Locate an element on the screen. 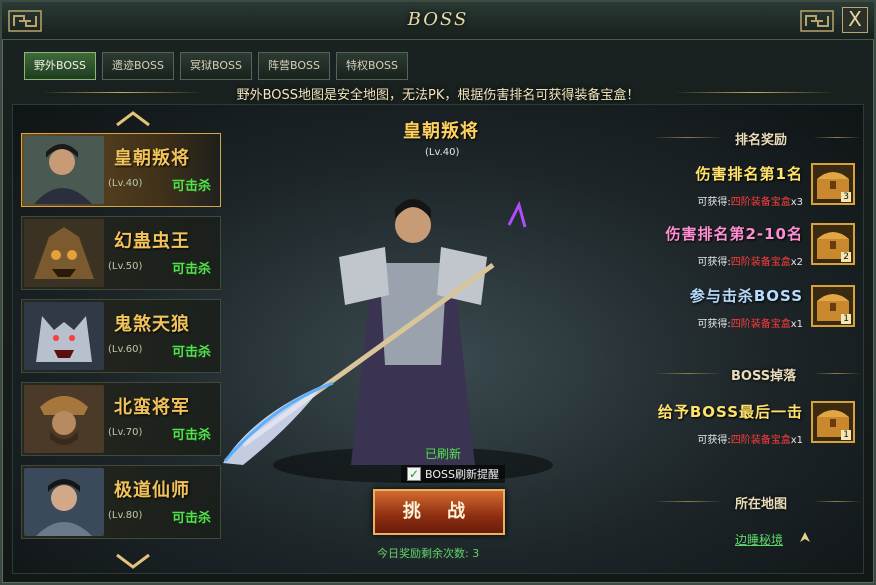 This screenshot has height=585, width=876. rank-reward-title: 排名奖励 is located at coordinates (761, 140).